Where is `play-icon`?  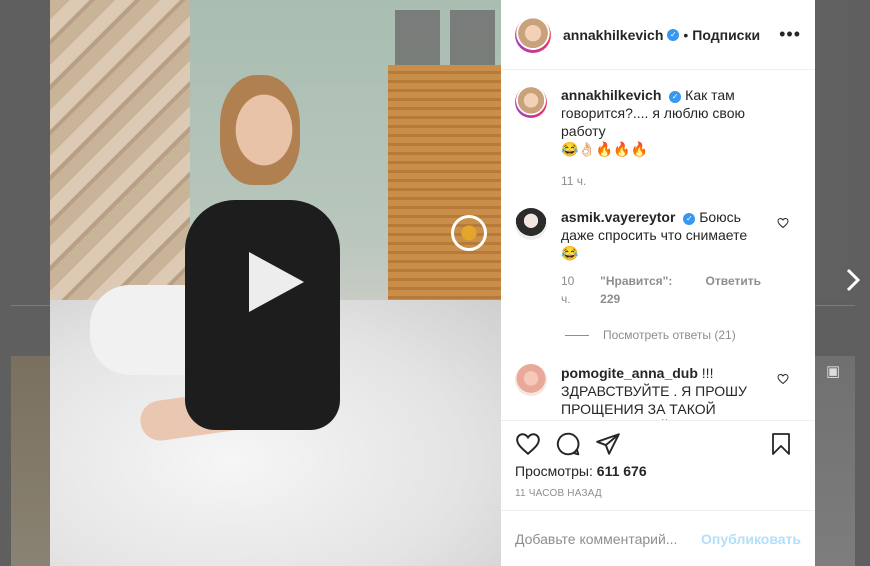 play-icon is located at coordinates (276, 282).